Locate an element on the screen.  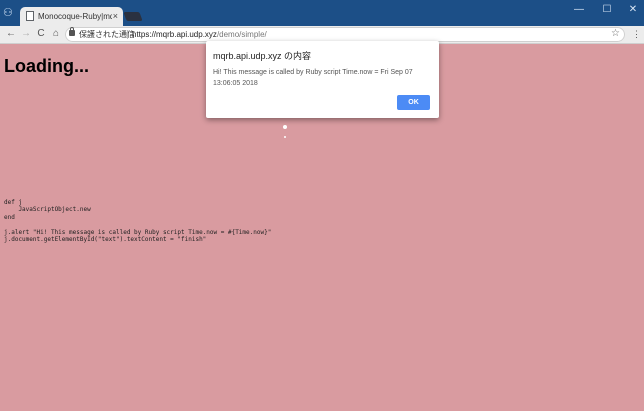
app-menu-icon: ⚇ is located at coordinates (8, 13).